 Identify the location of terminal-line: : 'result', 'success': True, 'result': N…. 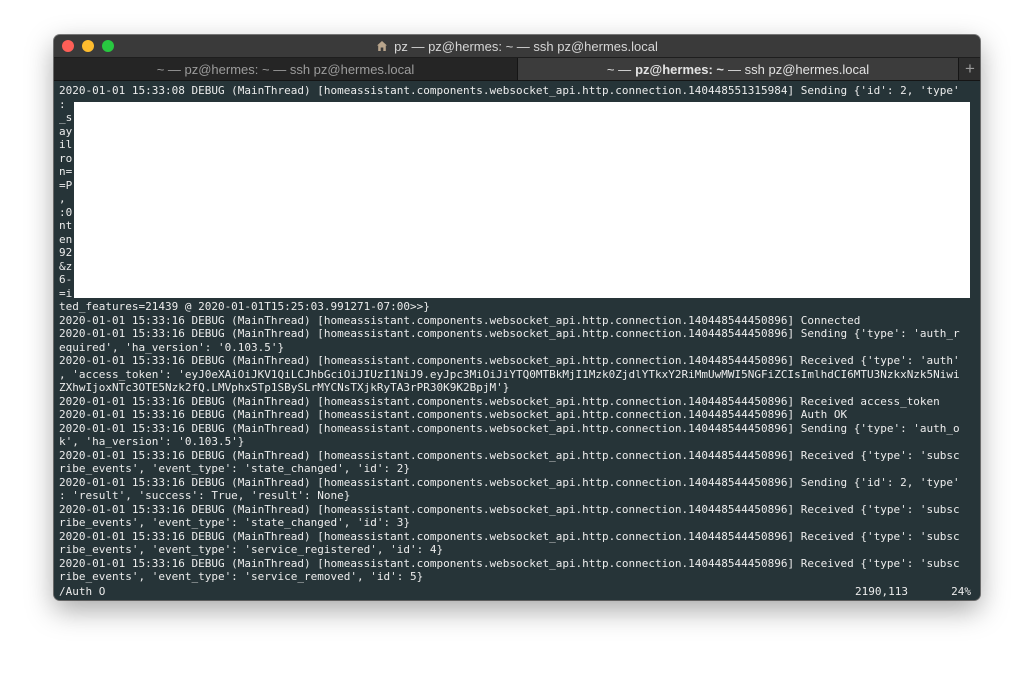
(205, 495).